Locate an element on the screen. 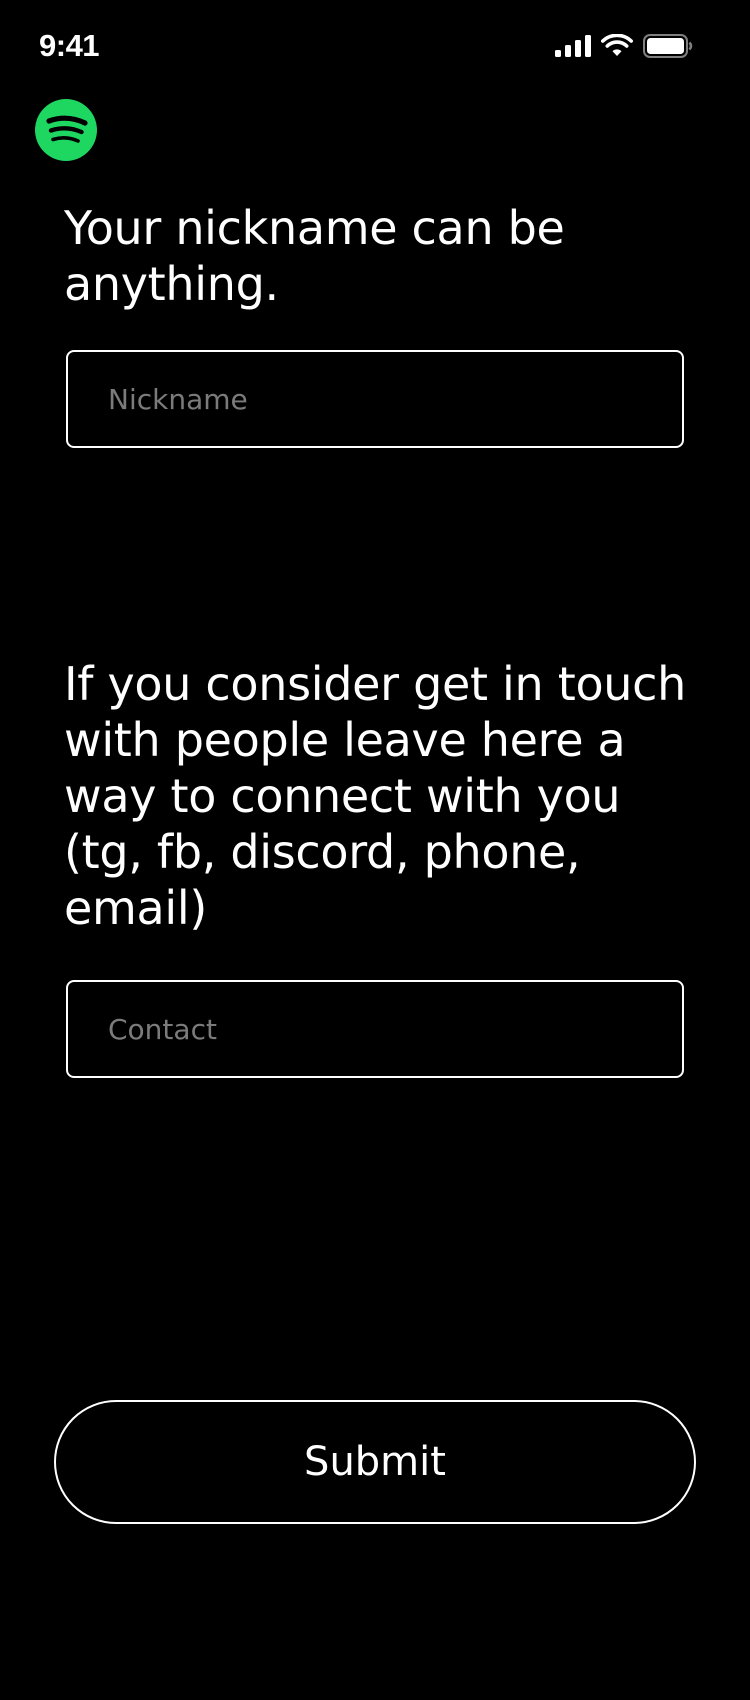 The width and height of the screenshot is (750, 1700). contact-input is located at coordinates (375, 1029).